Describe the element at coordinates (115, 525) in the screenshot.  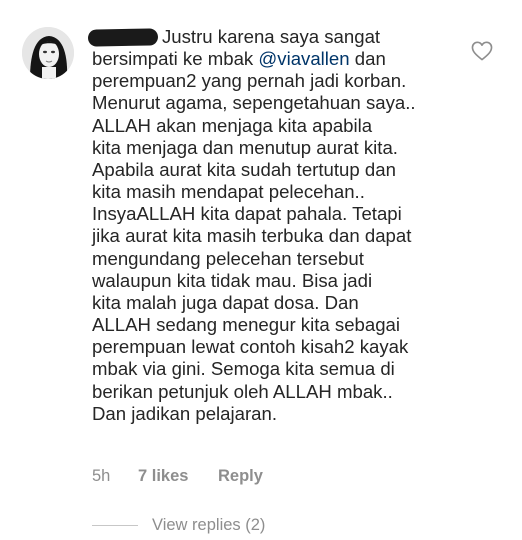
I see `replies-divider` at that location.